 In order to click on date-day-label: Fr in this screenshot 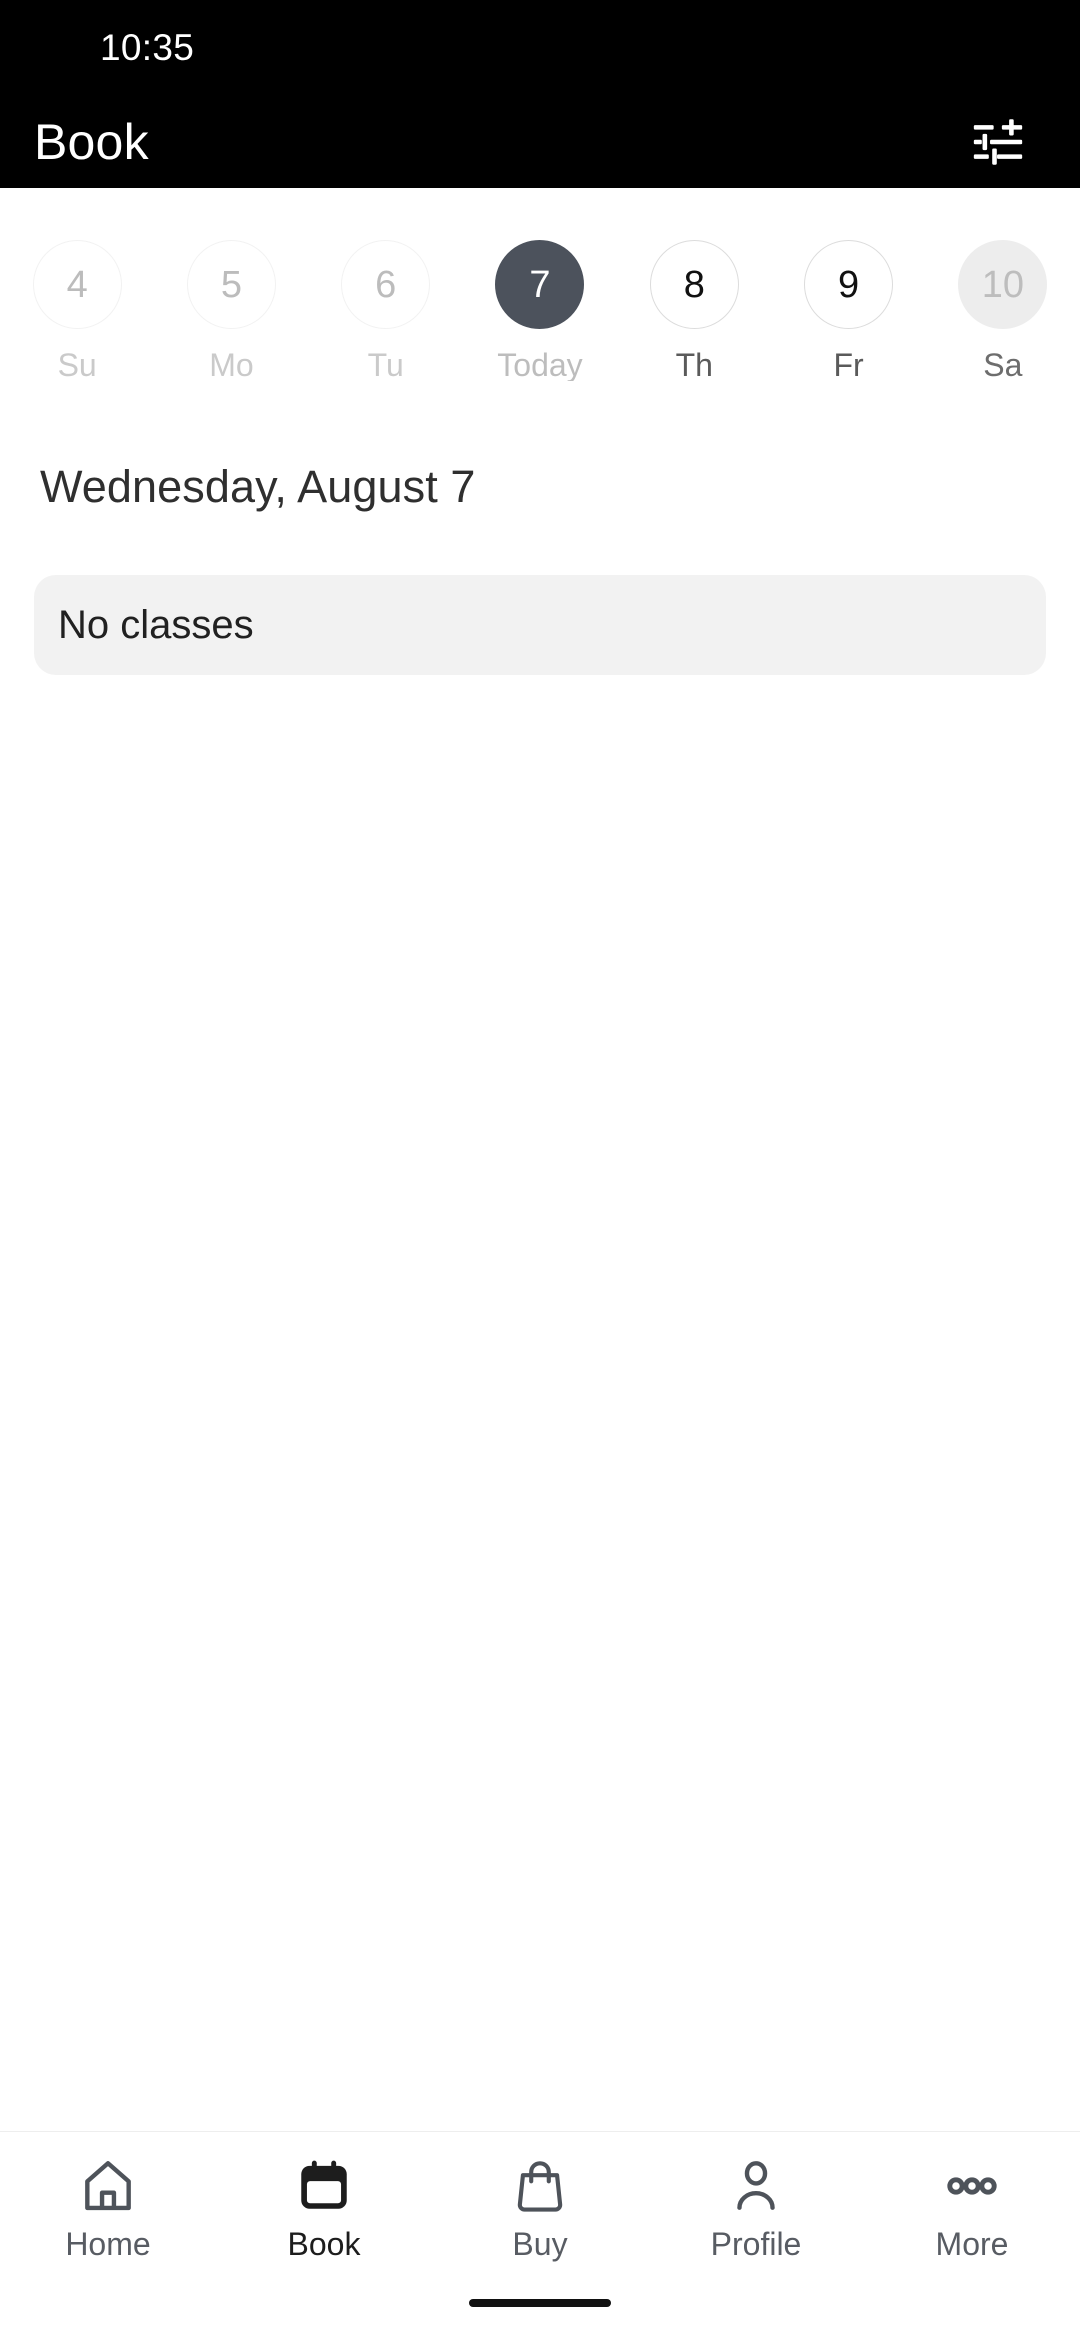, I will do `click(848, 365)`.